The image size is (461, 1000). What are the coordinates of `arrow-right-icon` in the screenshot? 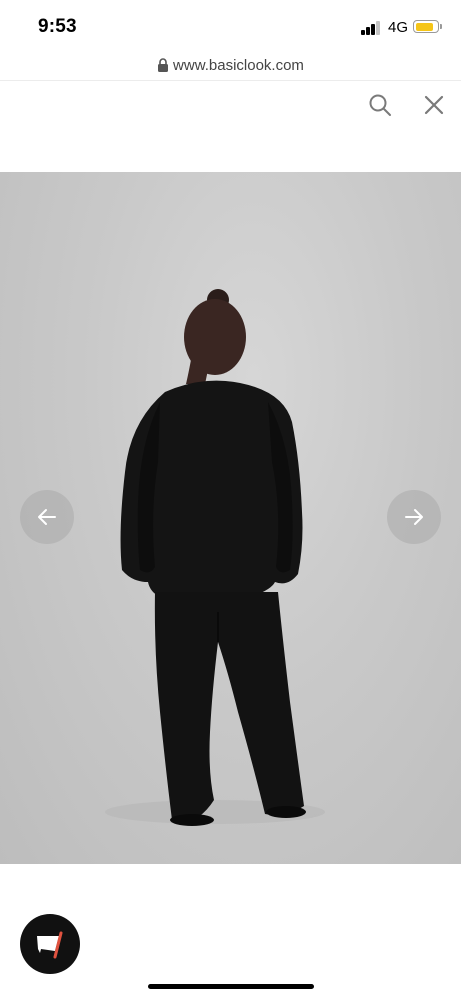 It's located at (414, 517).